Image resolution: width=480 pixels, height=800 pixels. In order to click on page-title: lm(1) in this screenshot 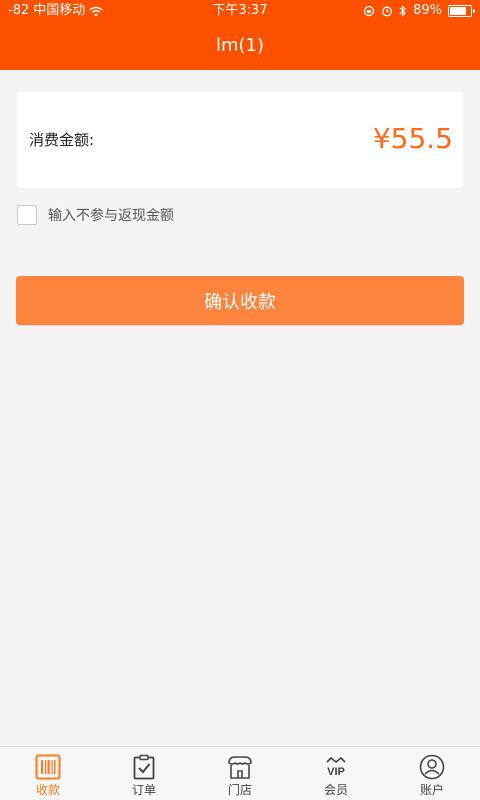, I will do `click(240, 45)`.